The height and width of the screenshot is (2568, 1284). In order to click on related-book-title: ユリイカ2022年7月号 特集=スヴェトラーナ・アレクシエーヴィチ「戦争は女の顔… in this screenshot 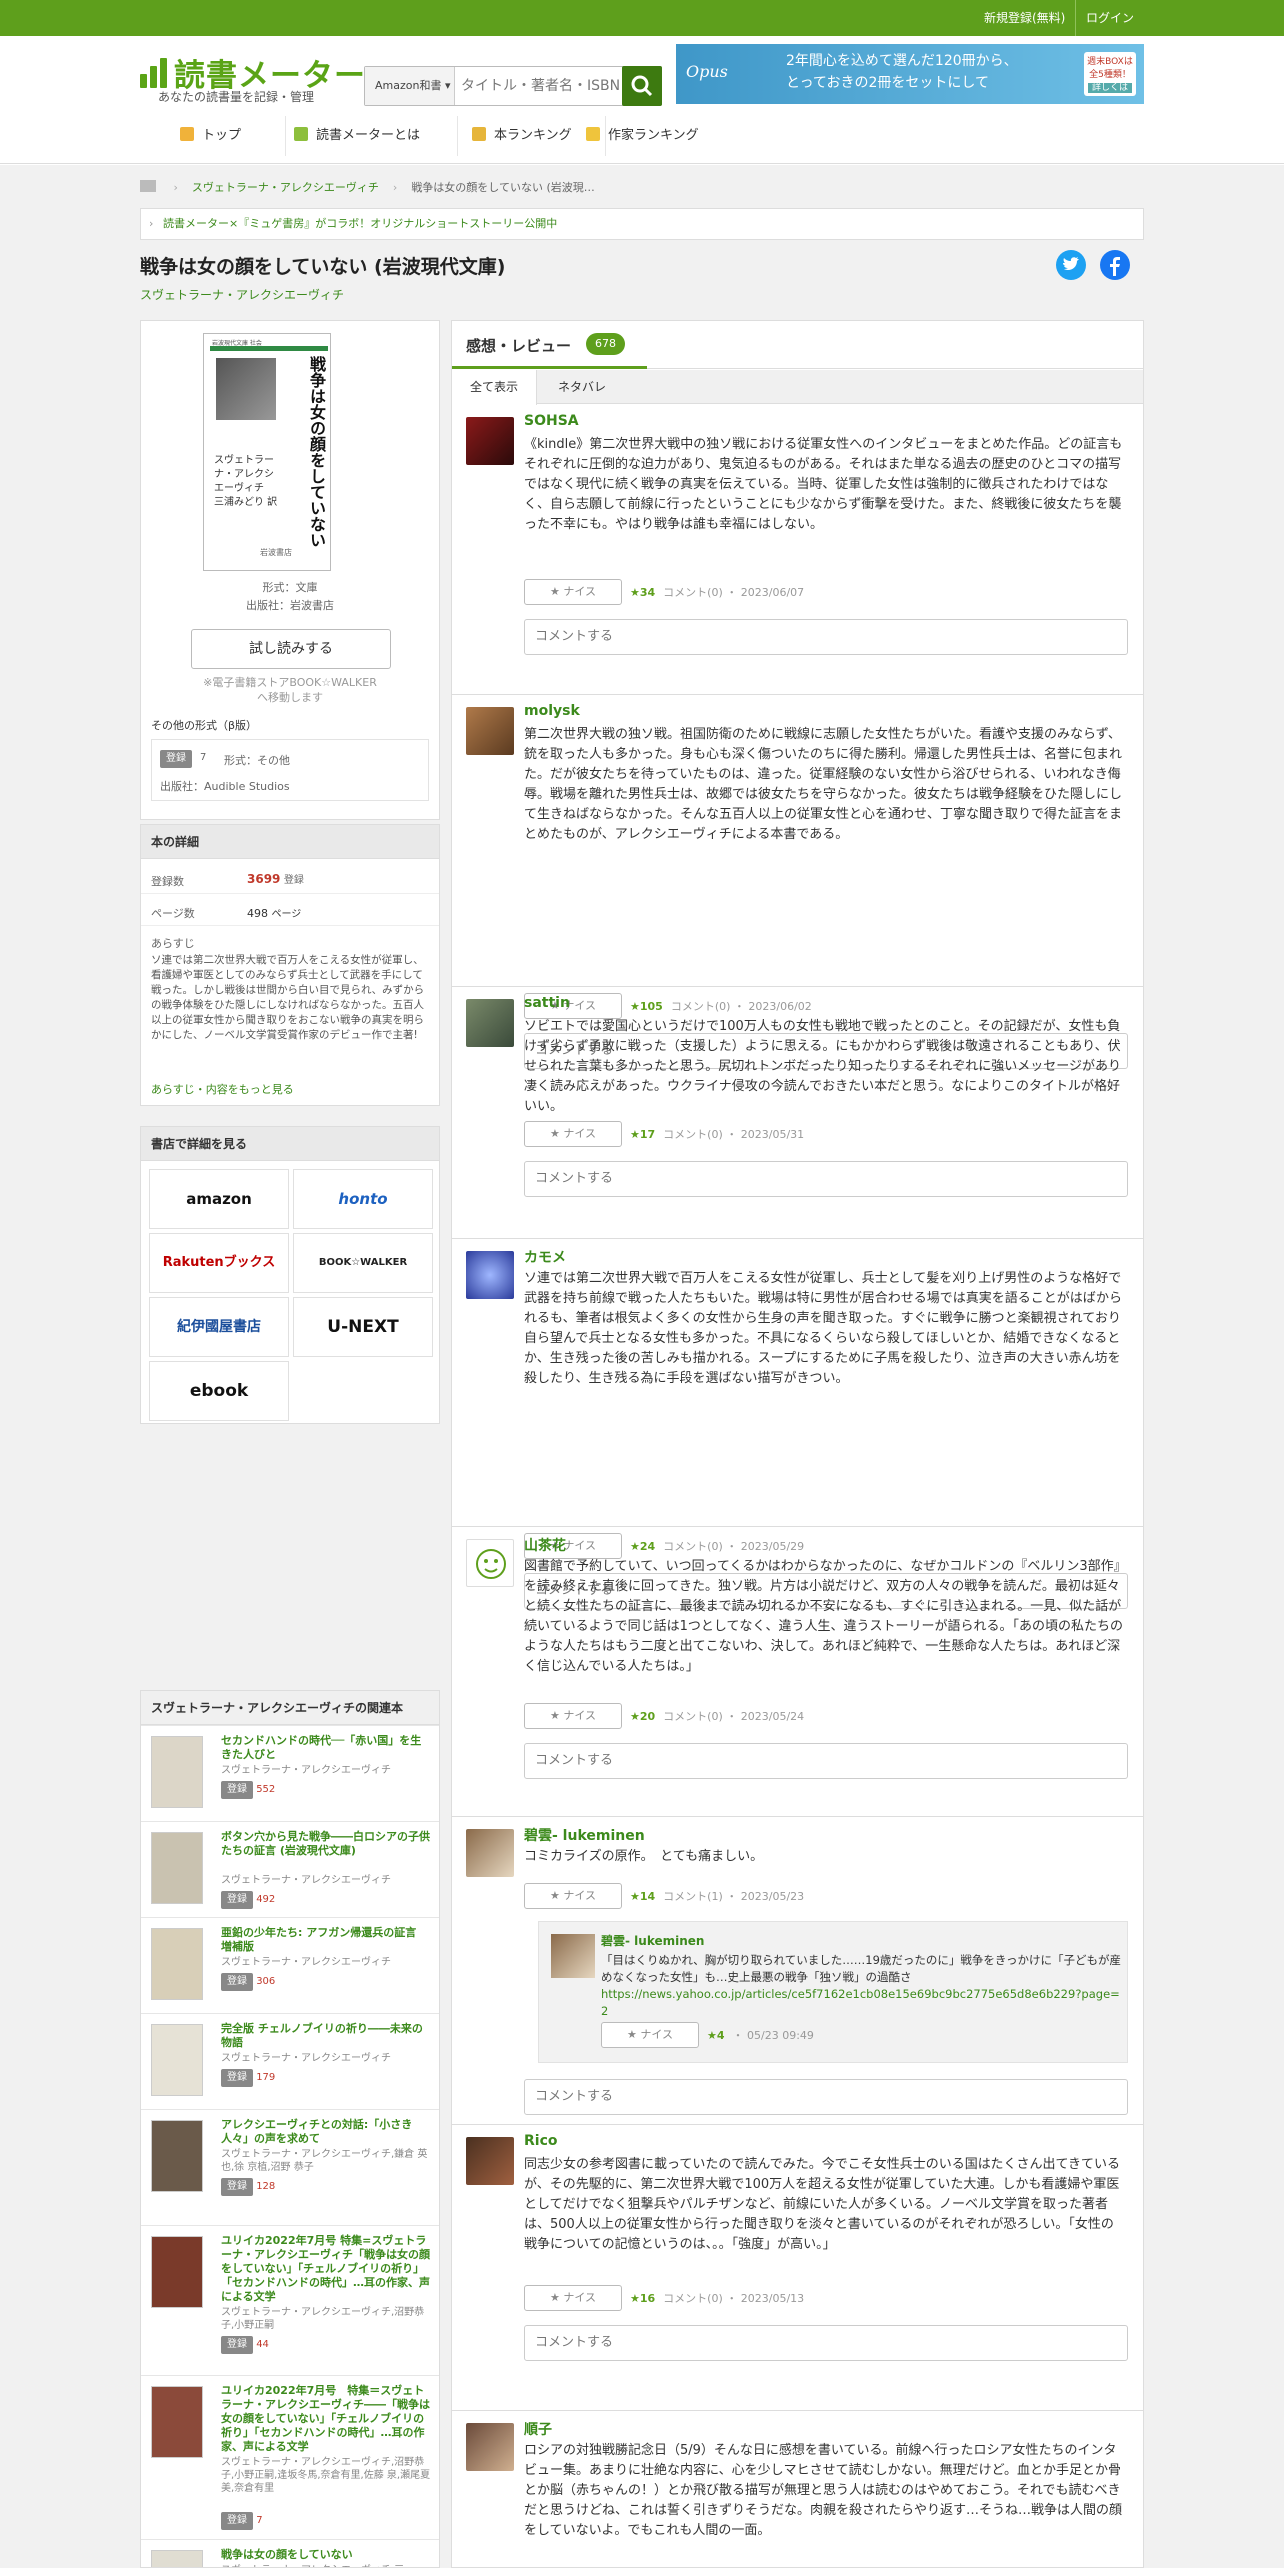, I will do `click(326, 2269)`.